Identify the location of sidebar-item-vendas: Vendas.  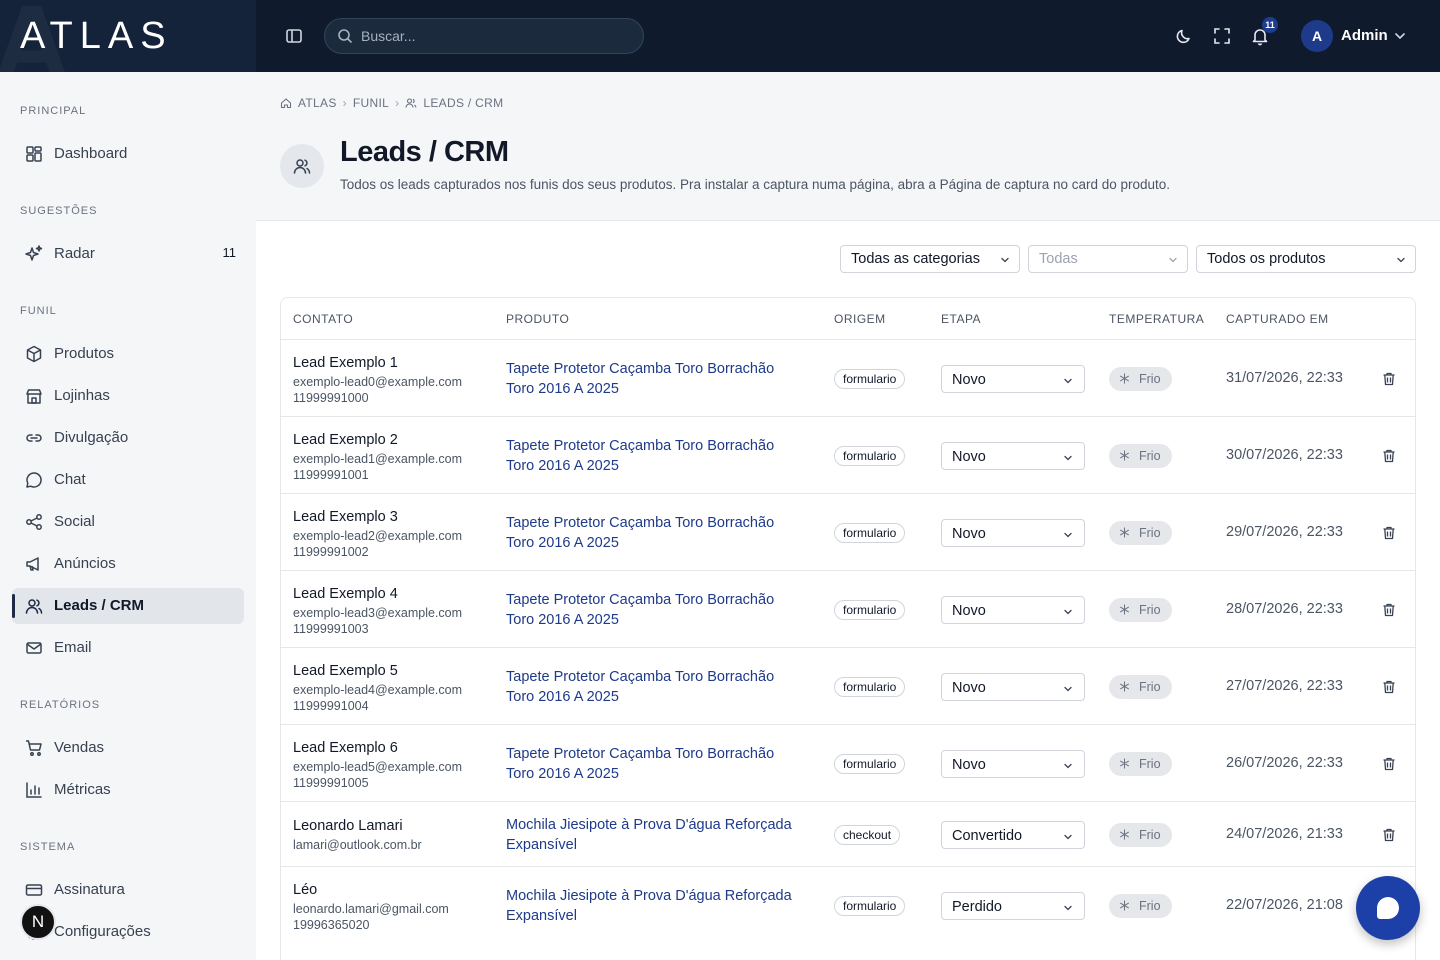
(128, 748).